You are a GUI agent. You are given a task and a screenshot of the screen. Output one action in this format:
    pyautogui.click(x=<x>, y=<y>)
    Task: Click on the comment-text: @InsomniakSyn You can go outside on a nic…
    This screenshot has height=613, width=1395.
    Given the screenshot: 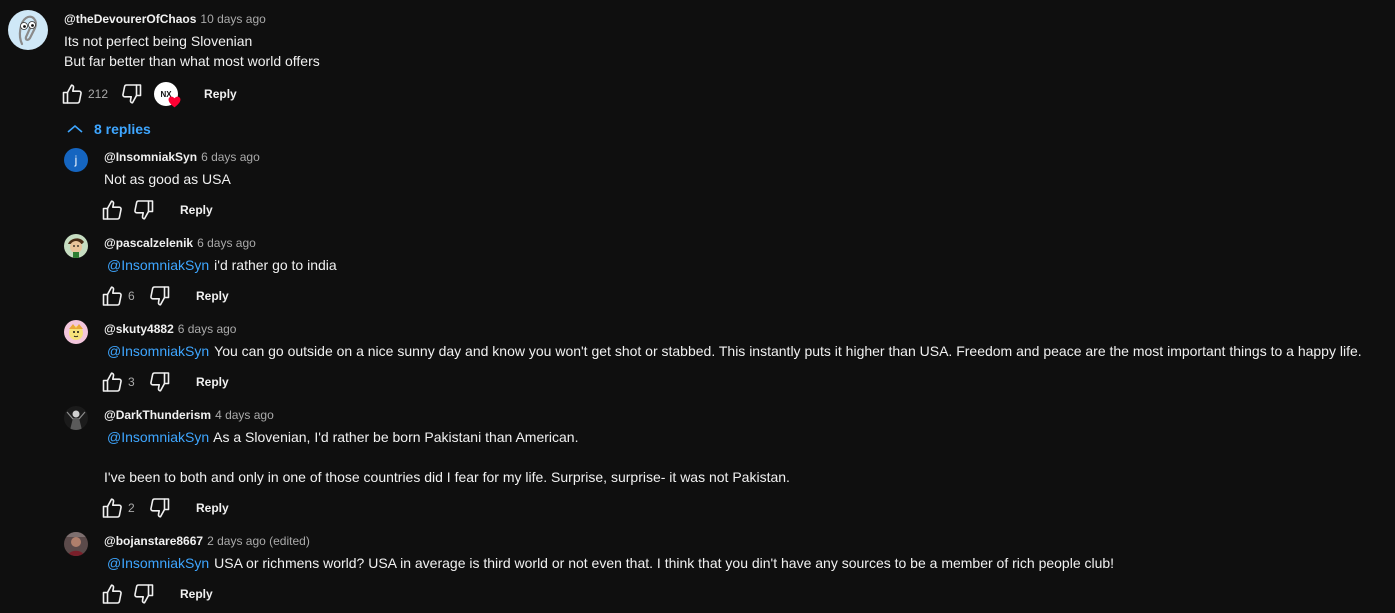 What is the action you would take?
    pyautogui.click(x=733, y=351)
    